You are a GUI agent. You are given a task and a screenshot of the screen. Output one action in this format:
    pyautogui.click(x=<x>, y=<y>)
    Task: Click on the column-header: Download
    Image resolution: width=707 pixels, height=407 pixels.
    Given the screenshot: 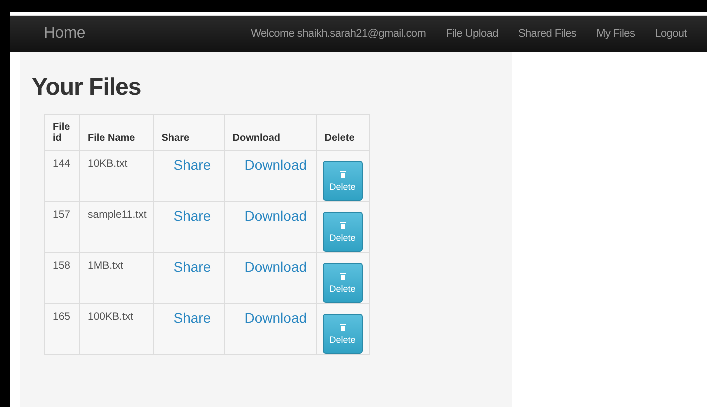 What is the action you would take?
    pyautogui.click(x=270, y=132)
    